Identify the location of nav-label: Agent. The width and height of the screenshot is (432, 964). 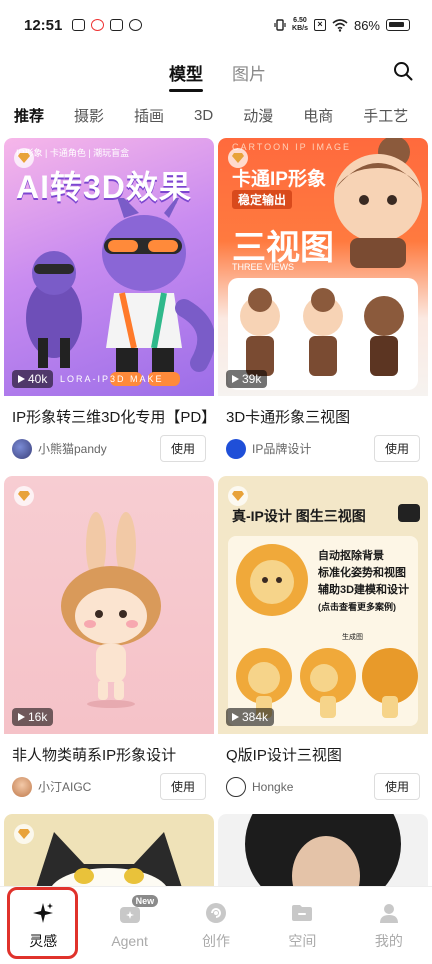
(129, 940).